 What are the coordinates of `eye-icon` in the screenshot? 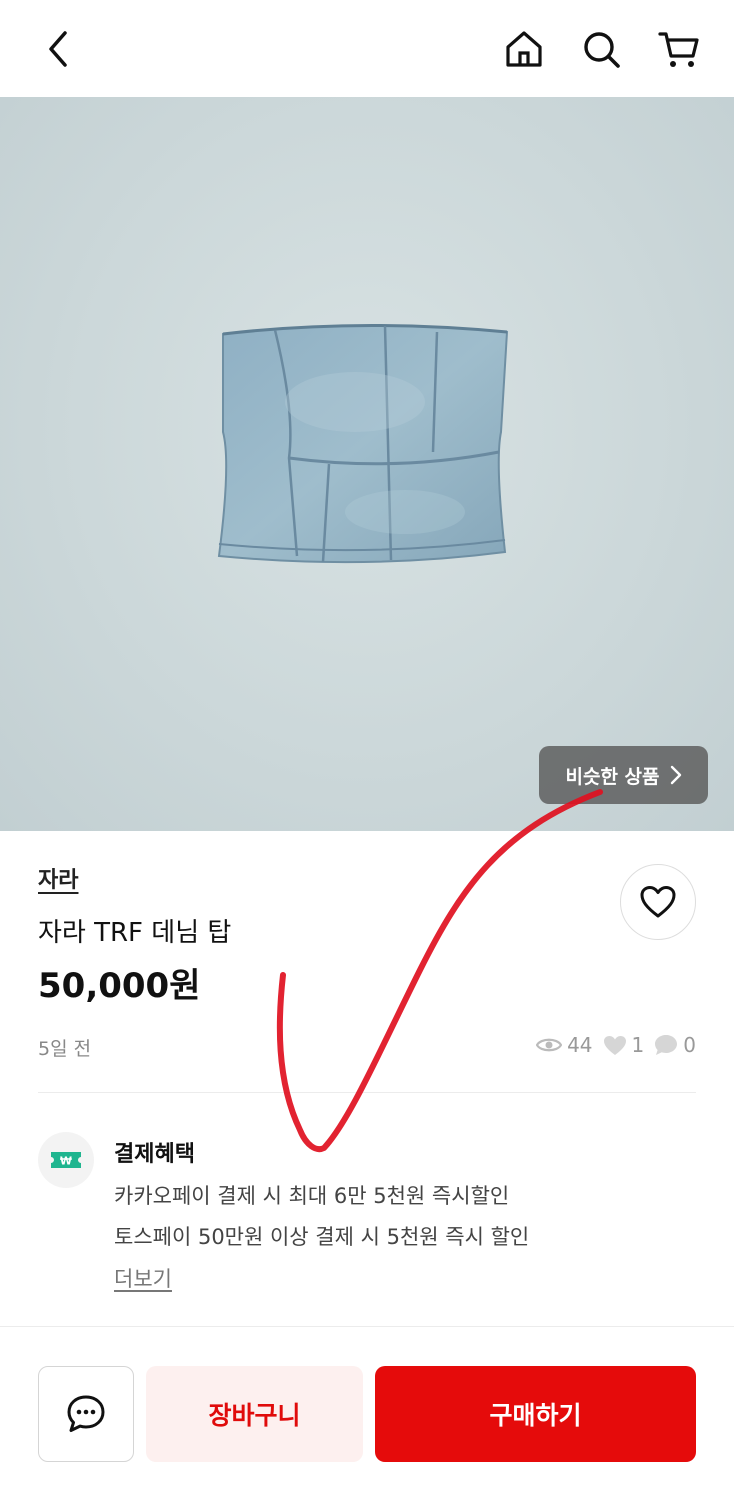 It's located at (549, 1045).